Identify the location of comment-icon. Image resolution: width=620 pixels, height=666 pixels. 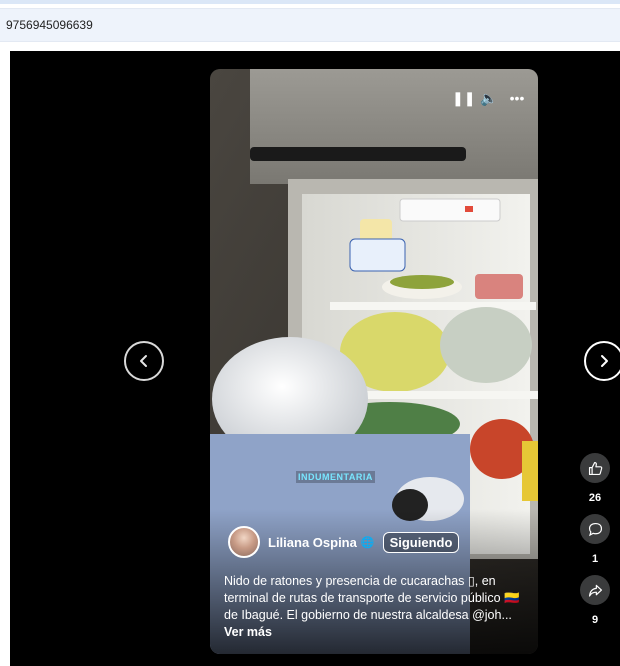
(595, 529).